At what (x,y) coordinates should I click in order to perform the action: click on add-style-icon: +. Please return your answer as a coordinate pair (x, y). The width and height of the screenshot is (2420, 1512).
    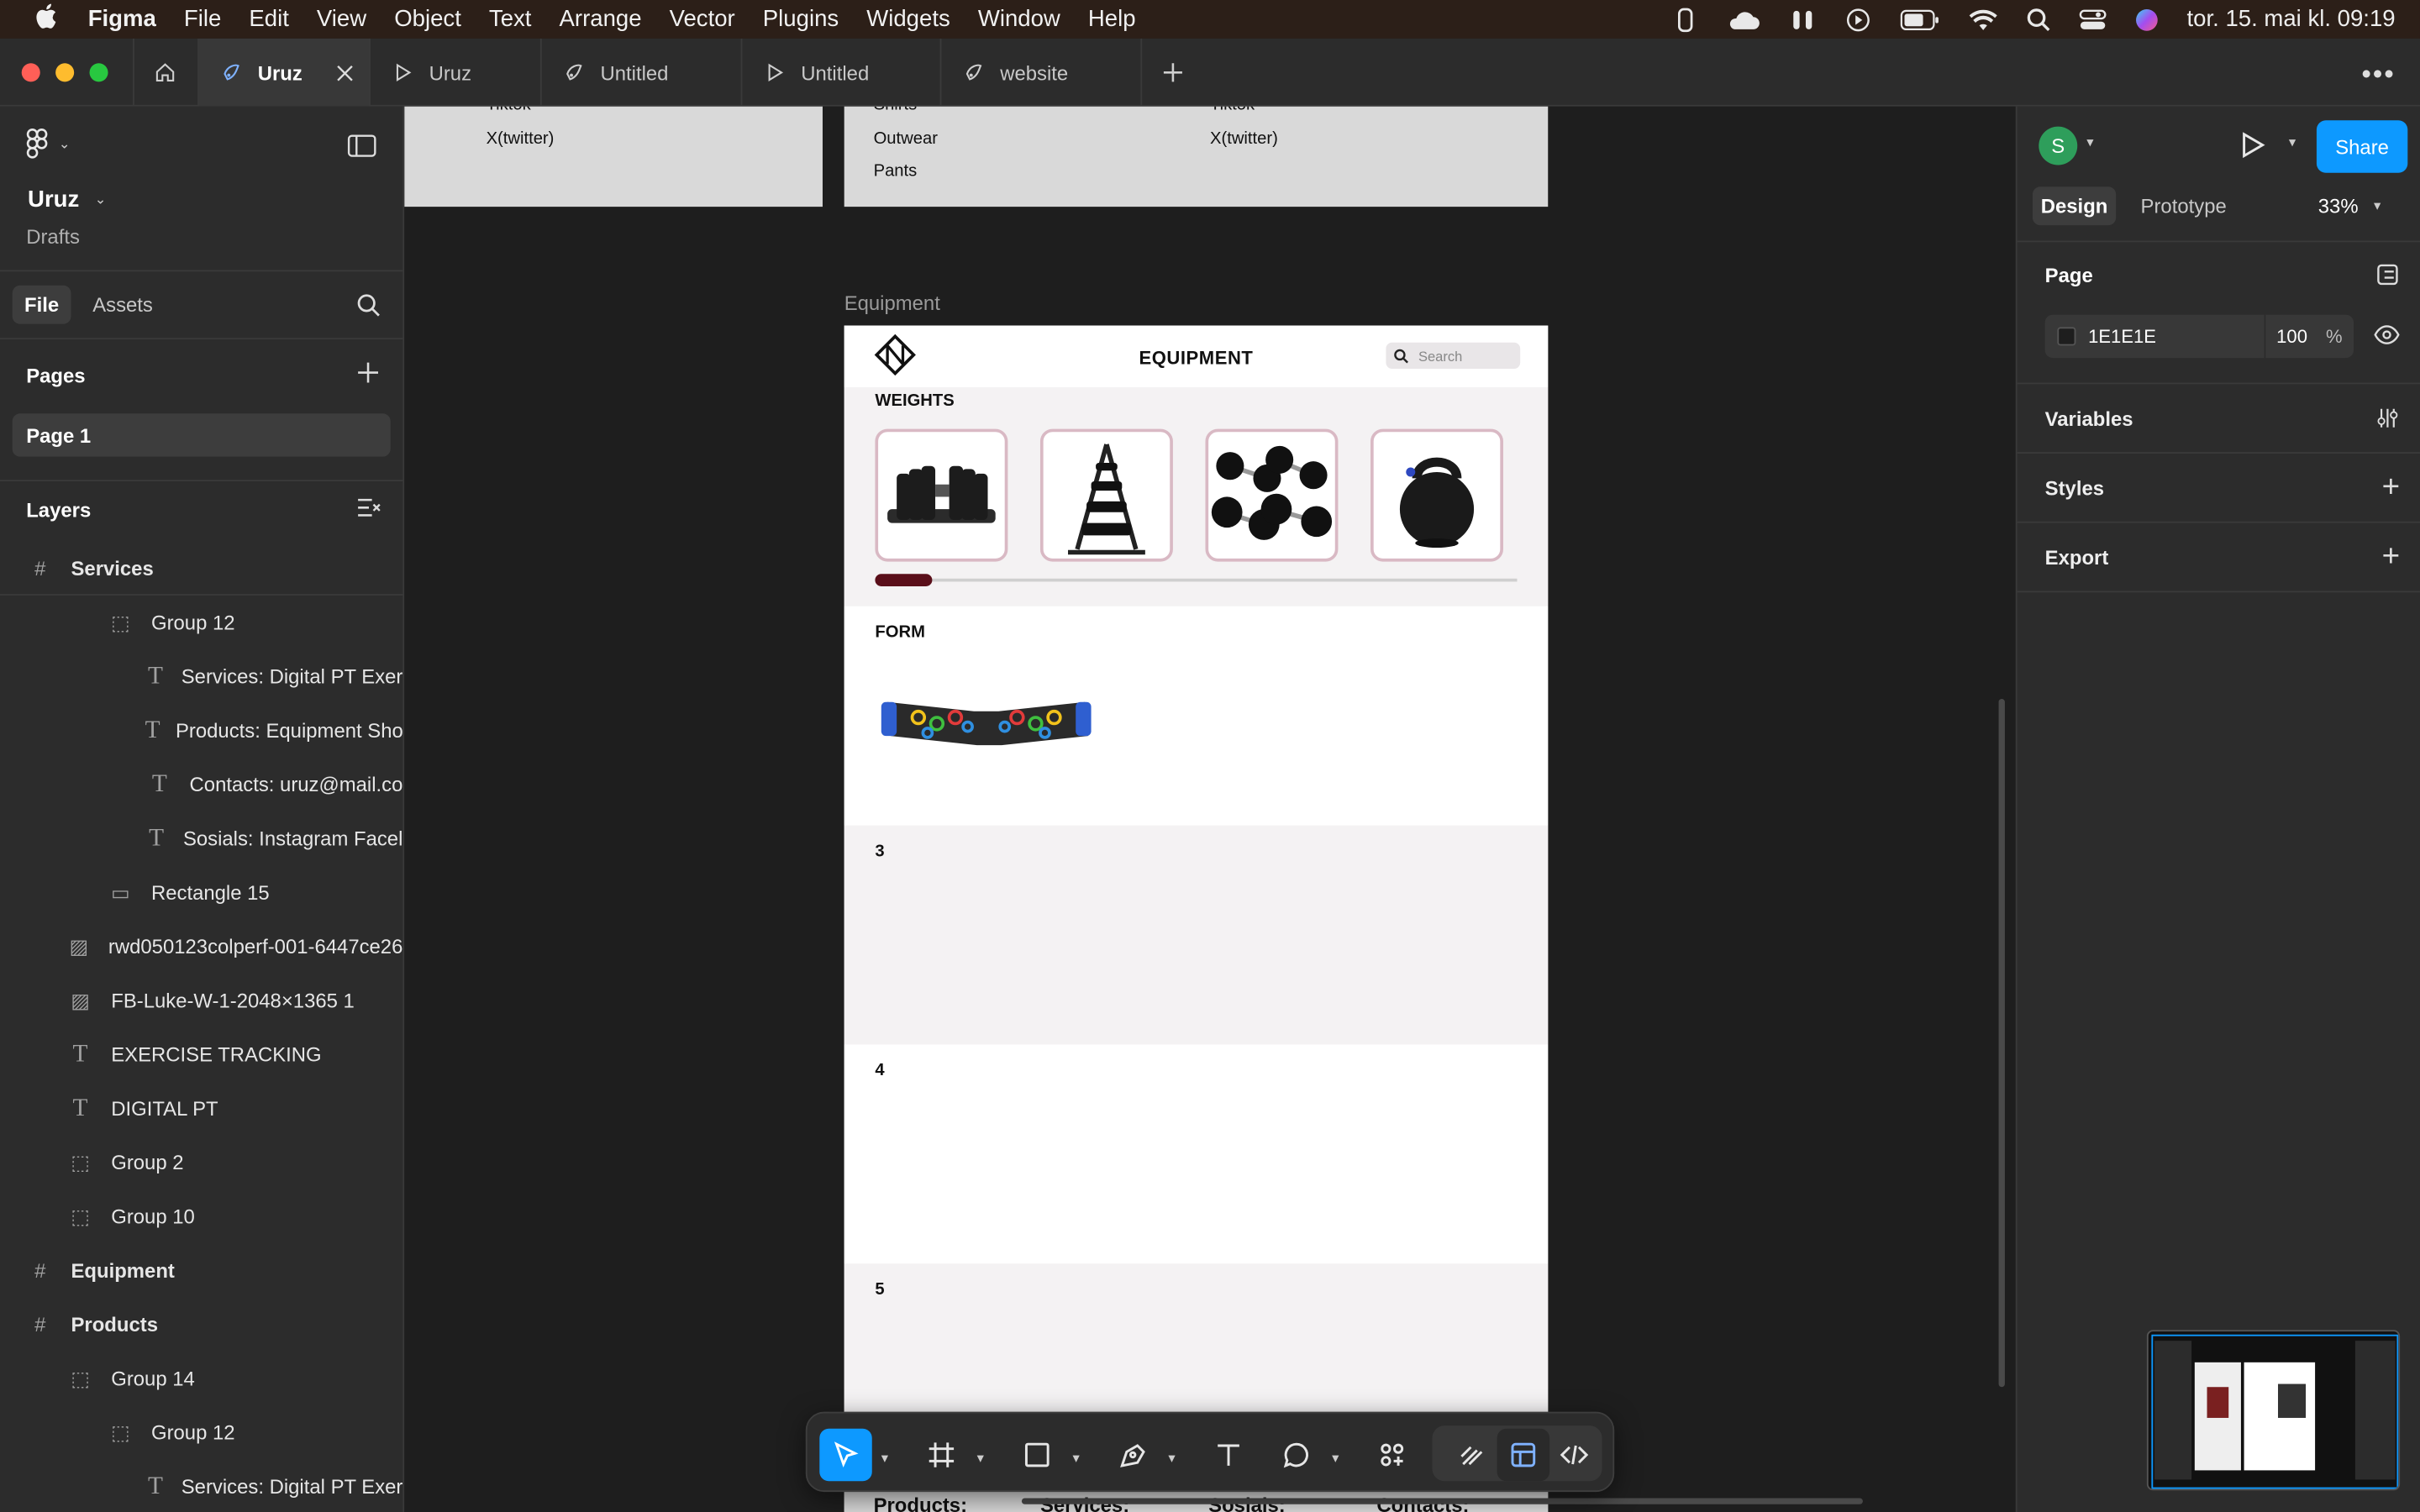
    Looking at the image, I should click on (2391, 487).